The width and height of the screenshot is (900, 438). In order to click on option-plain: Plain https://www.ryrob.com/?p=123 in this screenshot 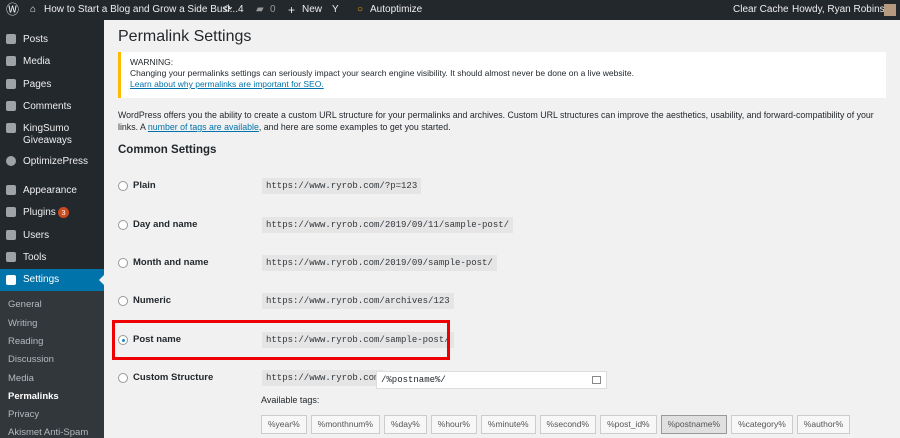, I will do `click(498, 187)`.